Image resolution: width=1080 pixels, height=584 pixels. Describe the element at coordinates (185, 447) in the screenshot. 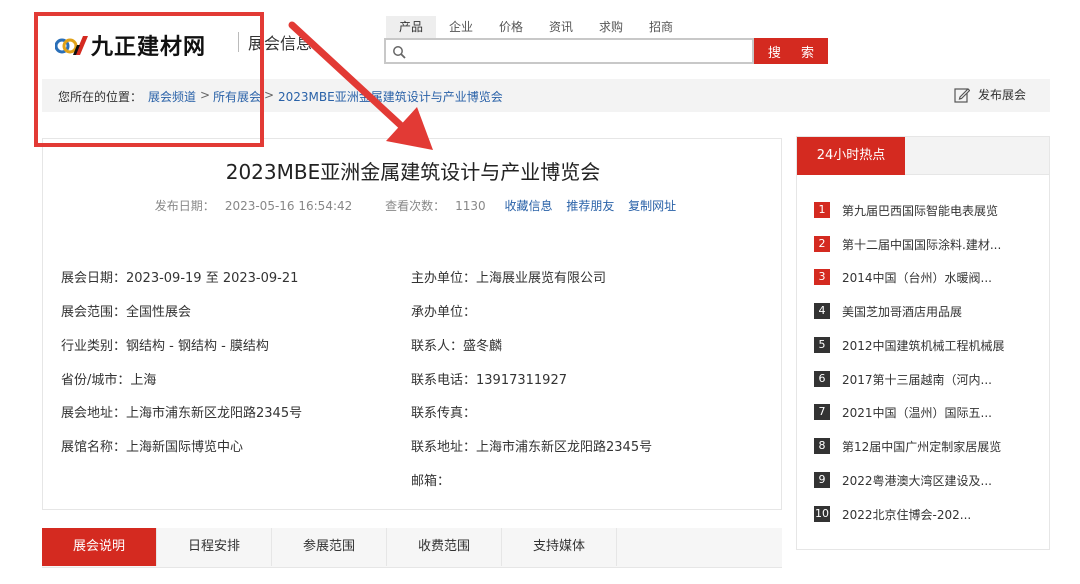

I see `info-value: 上海新国际博览中心` at that location.